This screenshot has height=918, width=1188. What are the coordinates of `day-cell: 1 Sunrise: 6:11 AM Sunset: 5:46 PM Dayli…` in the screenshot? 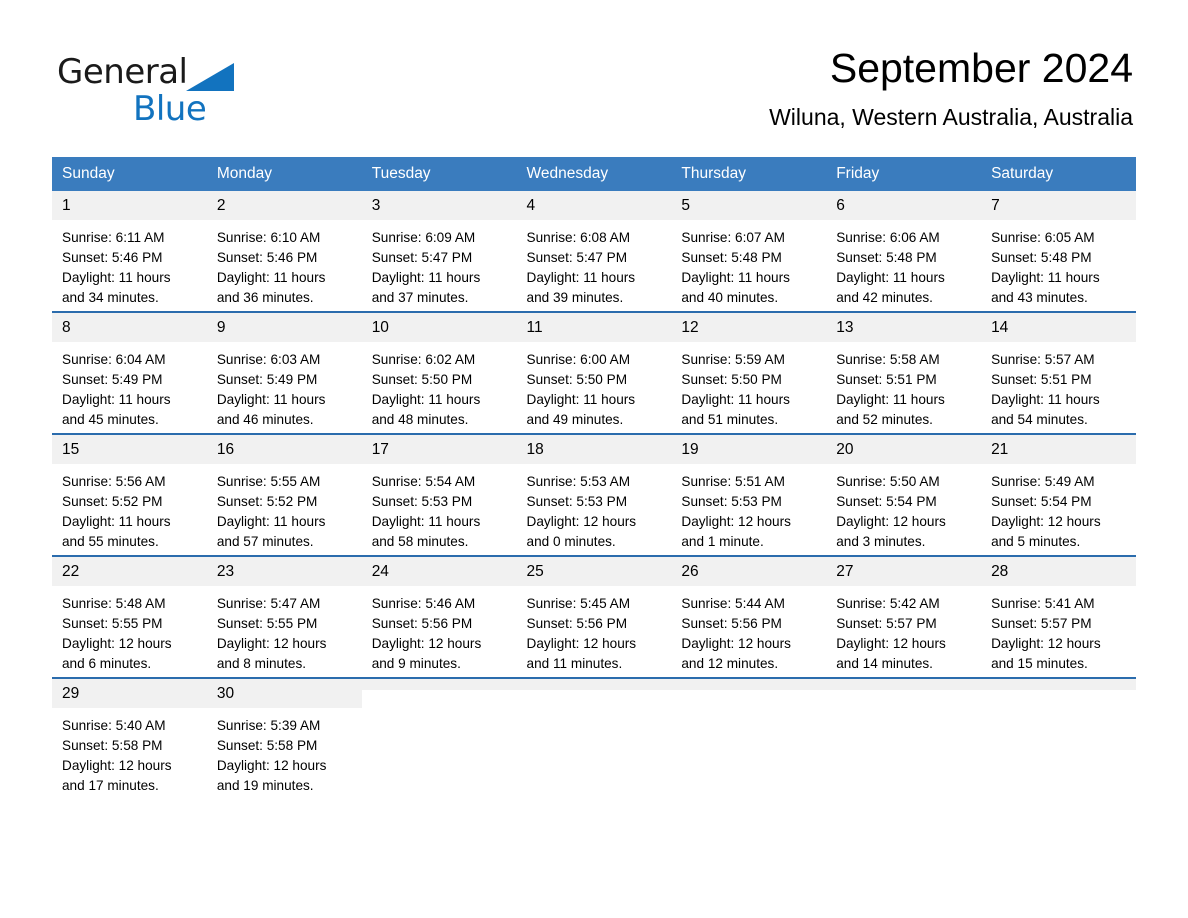 It's located at (129, 251).